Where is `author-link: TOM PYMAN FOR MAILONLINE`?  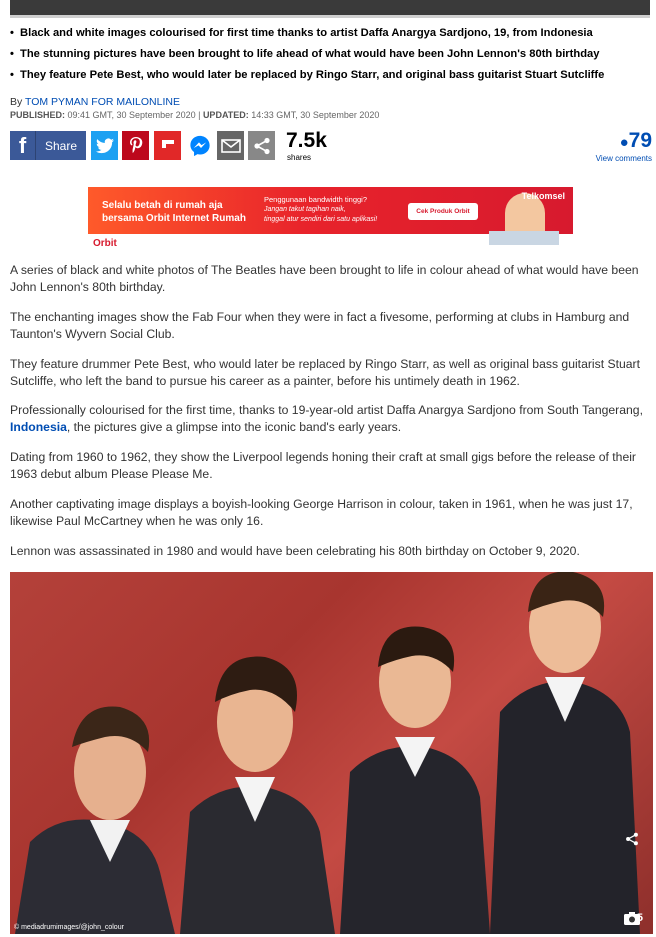
author-link: TOM PYMAN FOR MAILONLINE is located at coordinates (102, 102).